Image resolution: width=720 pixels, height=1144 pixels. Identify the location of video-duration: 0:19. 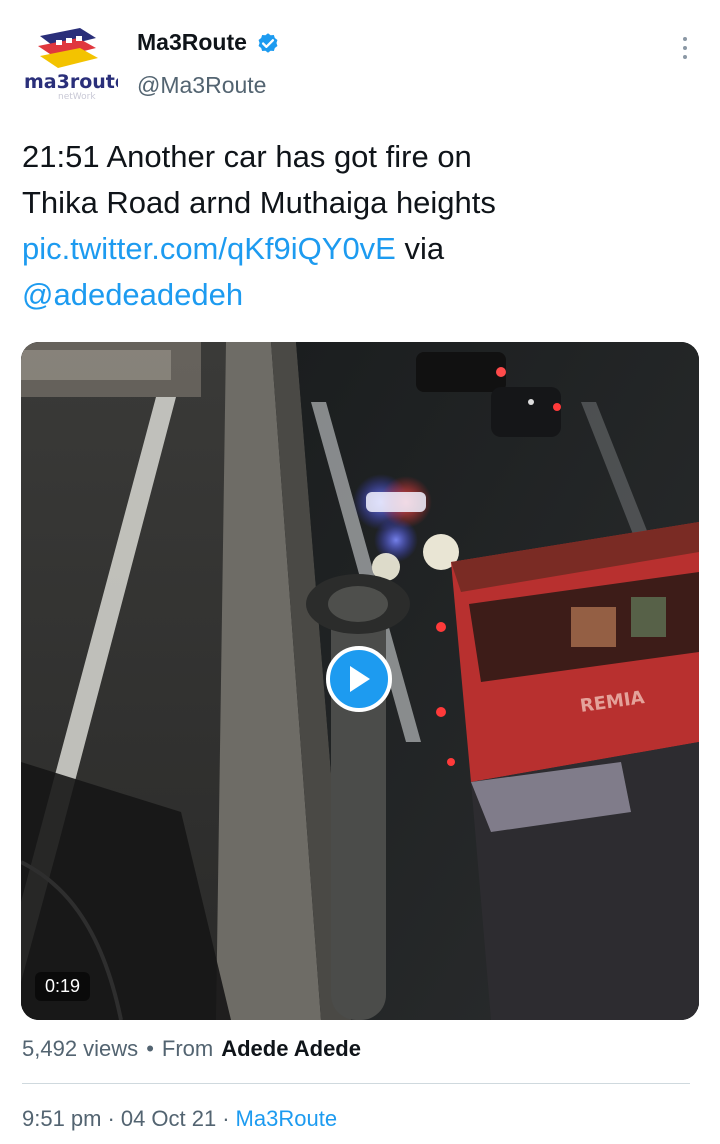
(63, 986).